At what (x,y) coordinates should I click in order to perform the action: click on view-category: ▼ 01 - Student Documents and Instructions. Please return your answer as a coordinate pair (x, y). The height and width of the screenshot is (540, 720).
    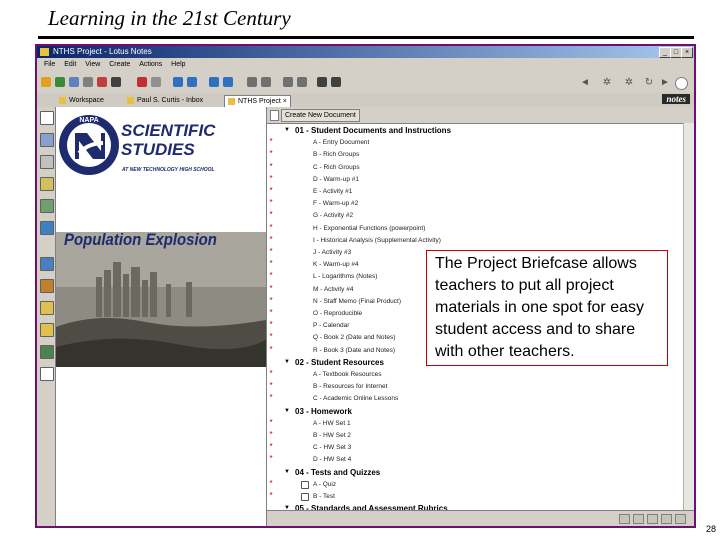
    Looking at the image, I should click on (472, 130).